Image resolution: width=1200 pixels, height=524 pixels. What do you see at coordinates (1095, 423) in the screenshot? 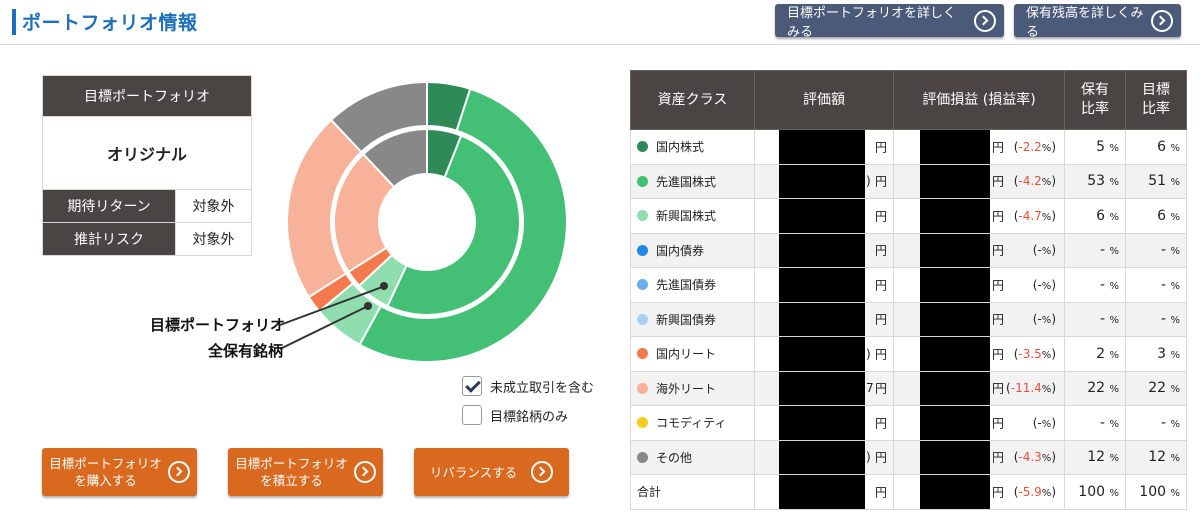
I see `holding-ratio-cell: - %` at bounding box center [1095, 423].